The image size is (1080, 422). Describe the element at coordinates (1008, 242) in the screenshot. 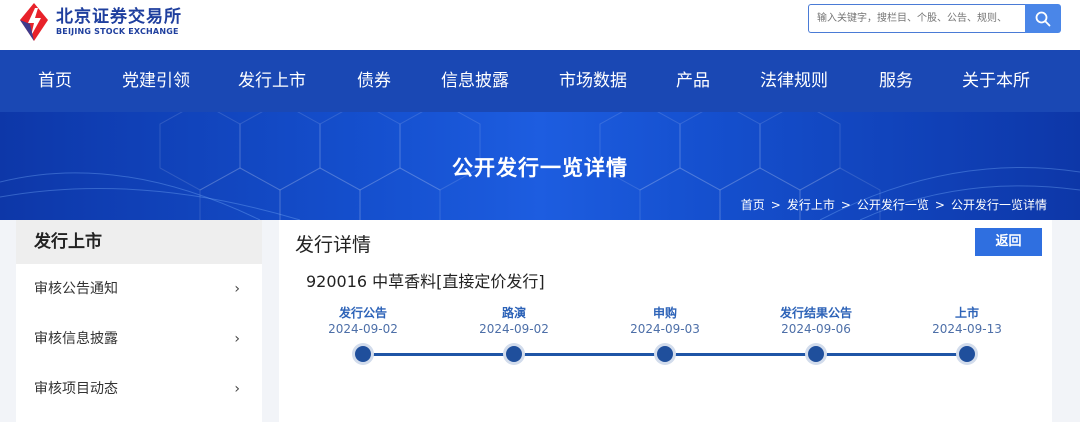

I see `back-button: 返回` at that location.